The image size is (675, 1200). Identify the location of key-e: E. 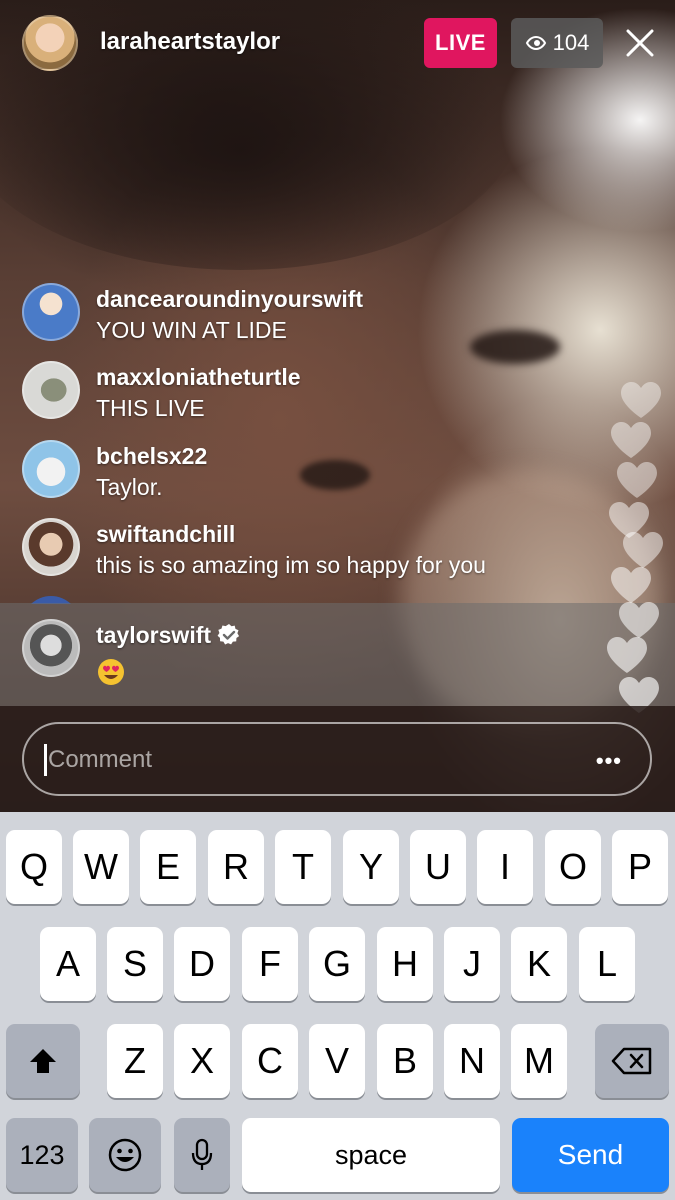
(168, 867).